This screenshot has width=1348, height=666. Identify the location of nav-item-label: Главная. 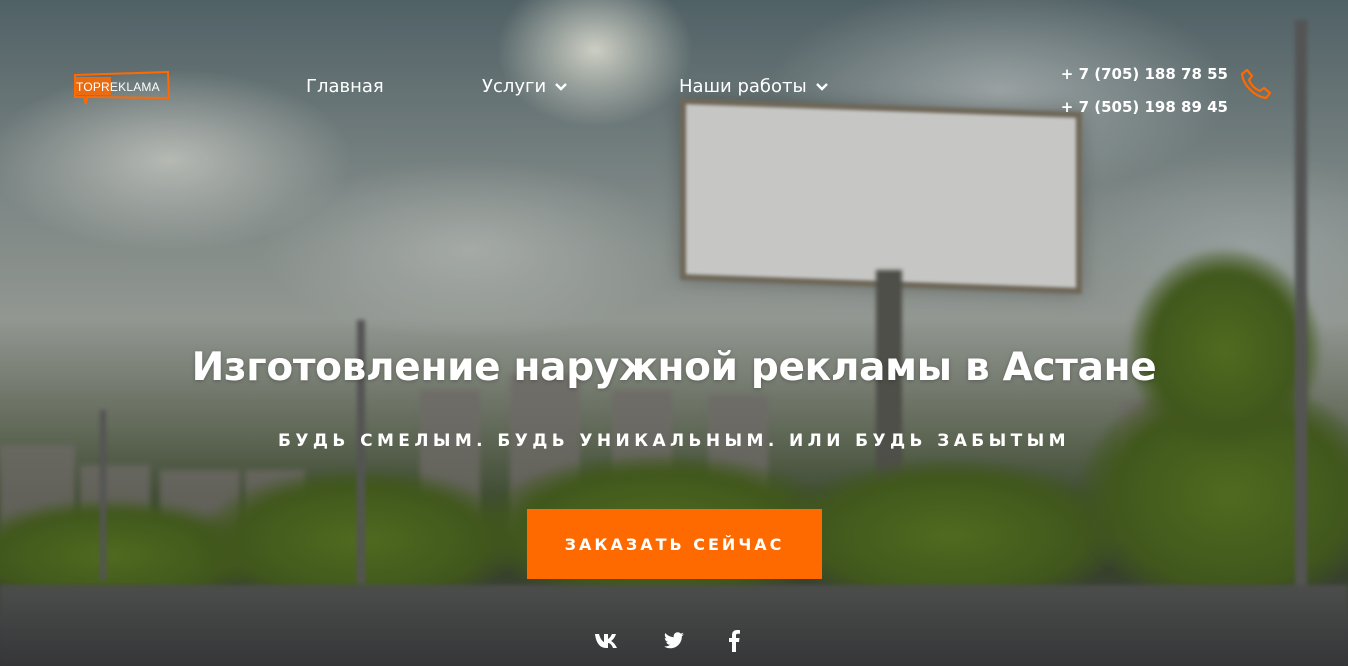
(345, 86).